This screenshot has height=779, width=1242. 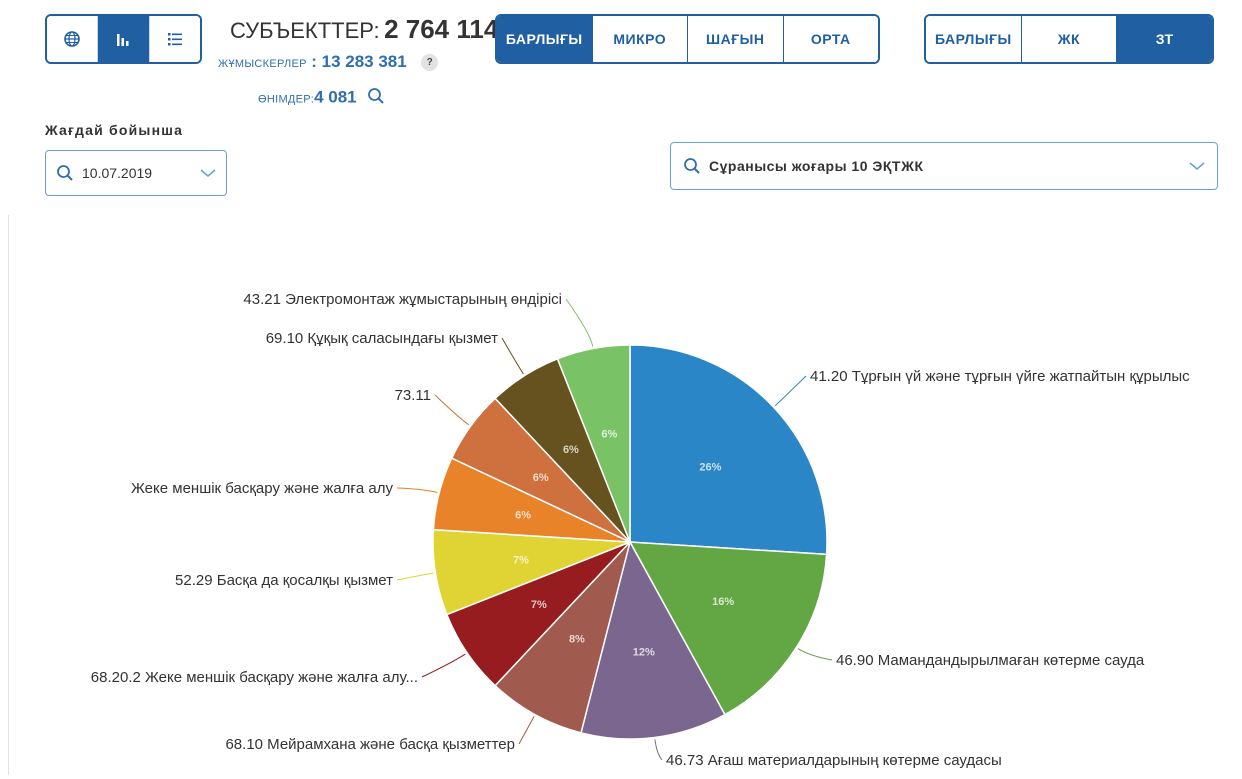 What do you see at coordinates (370, 744) in the screenshot?
I see `slice-category-label: 68.10 Мейрамхана және басқа қызметтер` at bounding box center [370, 744].